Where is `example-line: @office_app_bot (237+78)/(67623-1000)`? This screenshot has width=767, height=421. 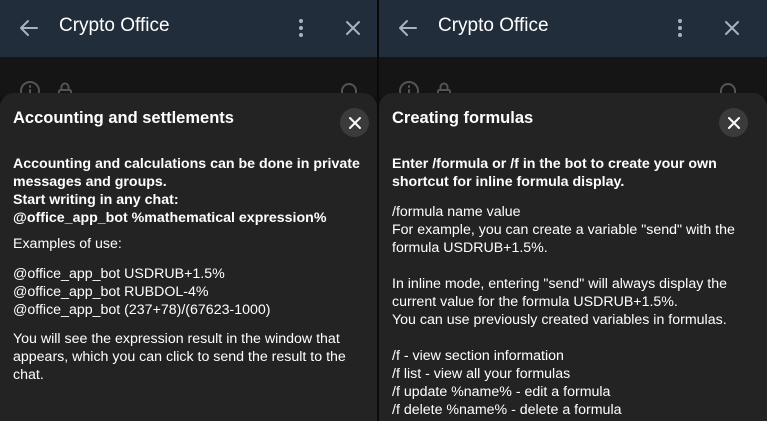
example-line: @office_app_bot (237+78)/(67623-1000) is located at coordinates (142, 310).